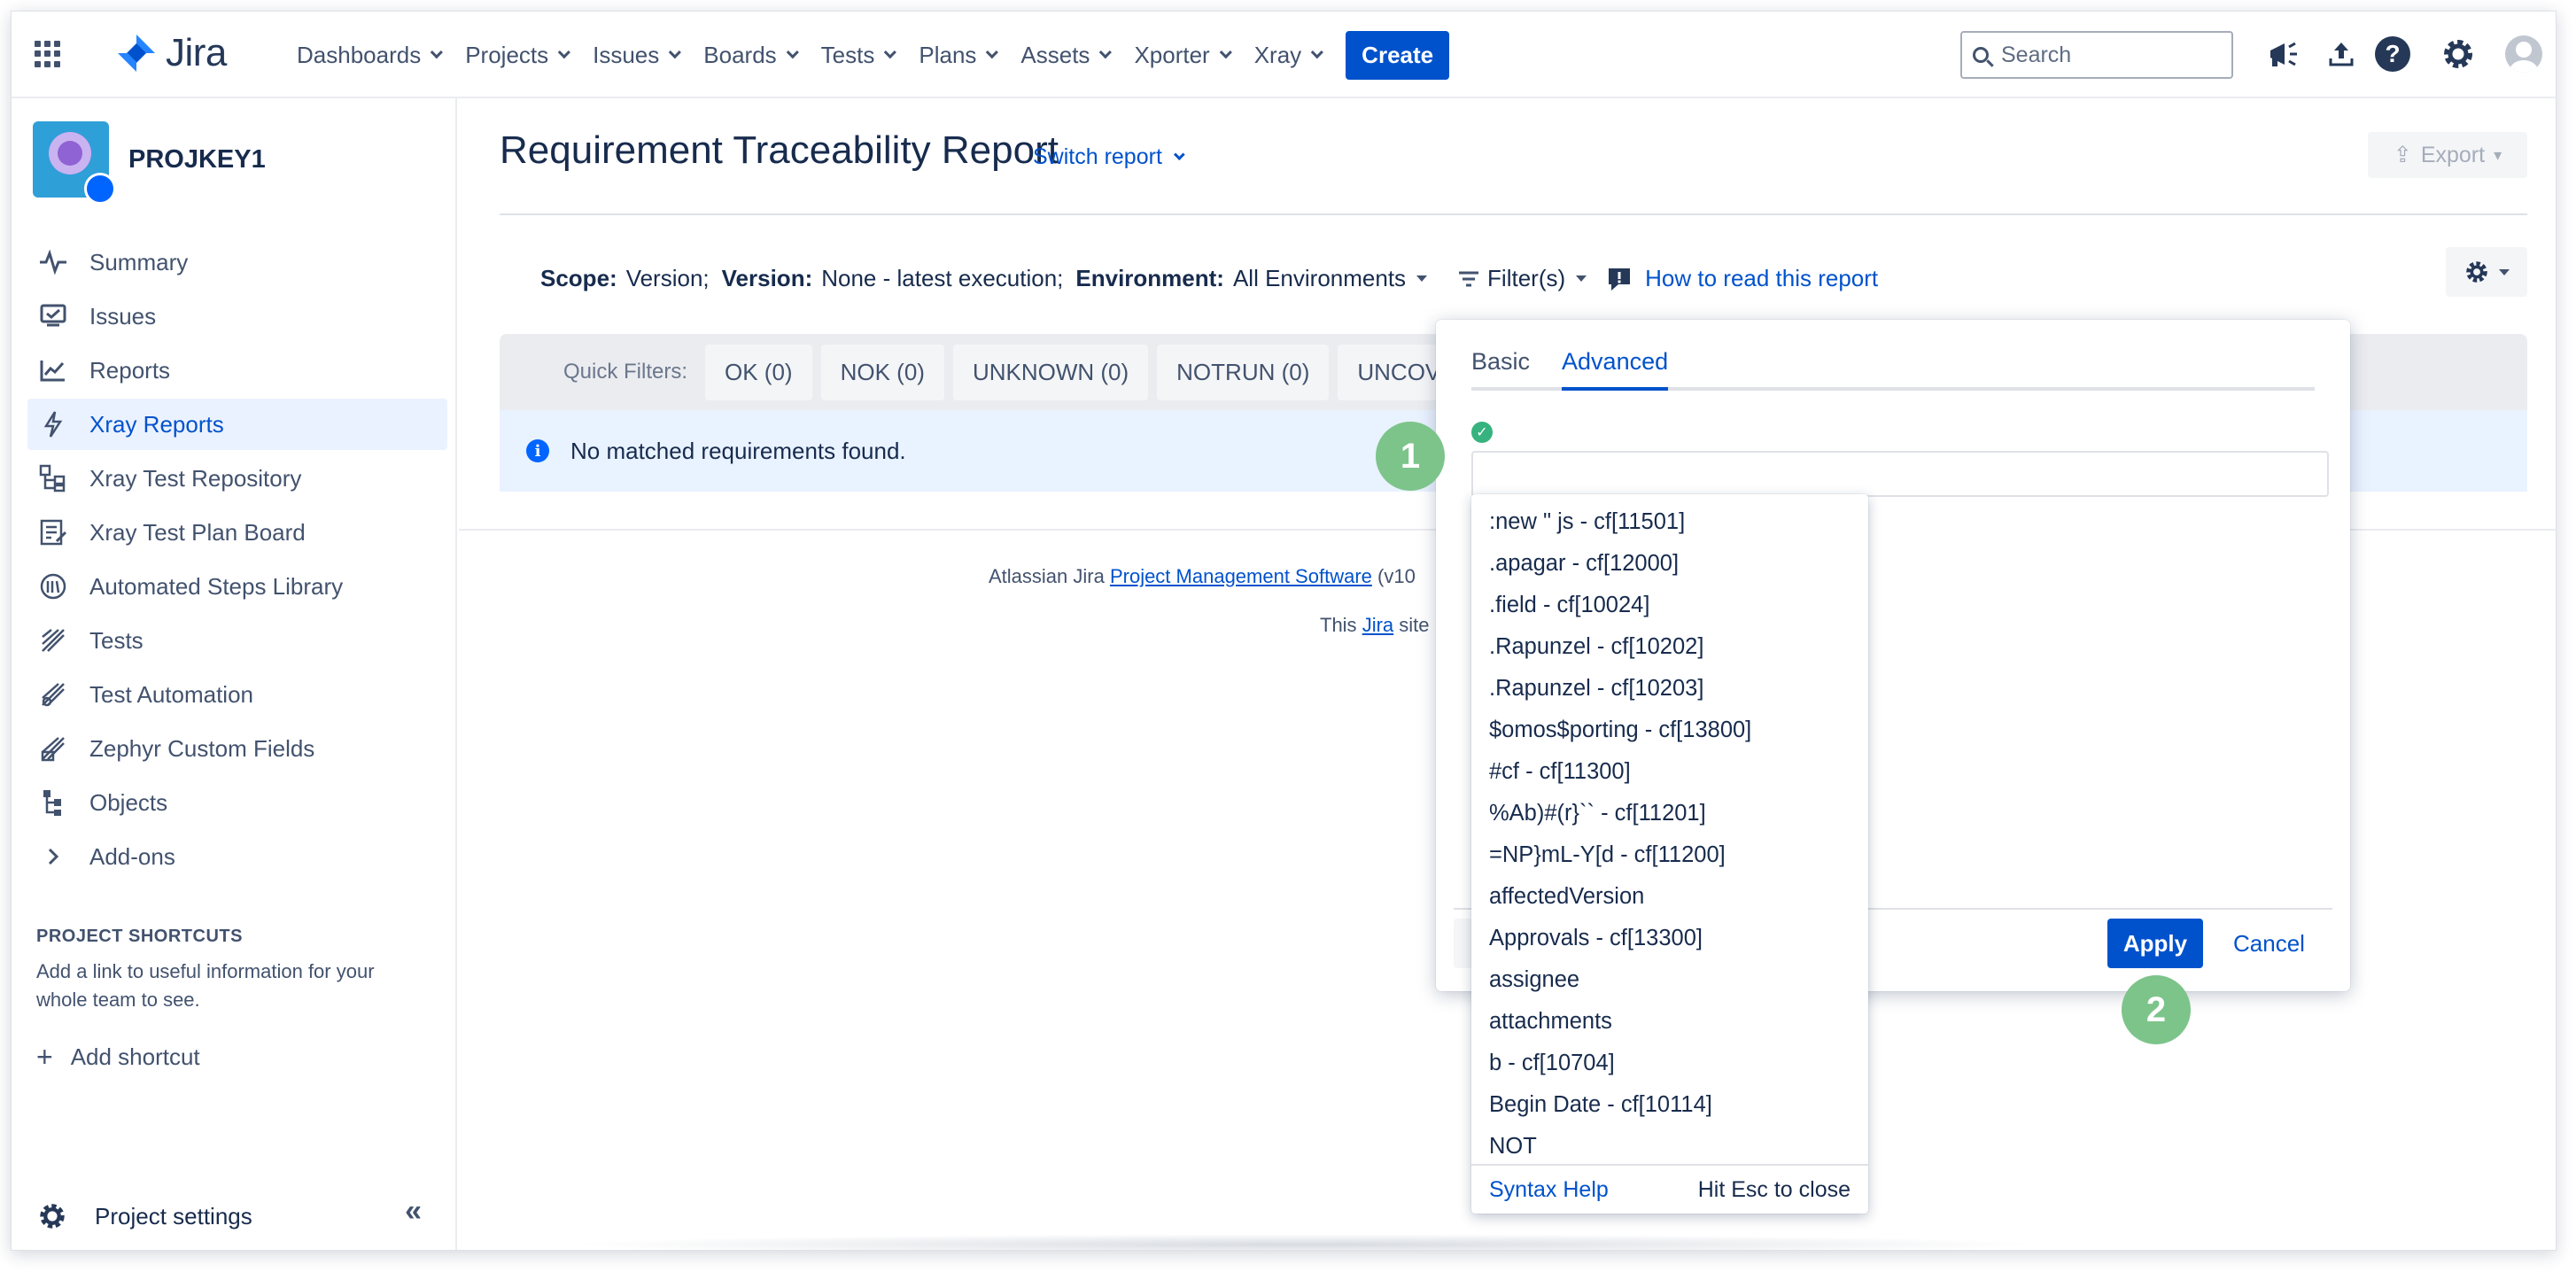  I want to click on tests-icon, so click(53, 640).